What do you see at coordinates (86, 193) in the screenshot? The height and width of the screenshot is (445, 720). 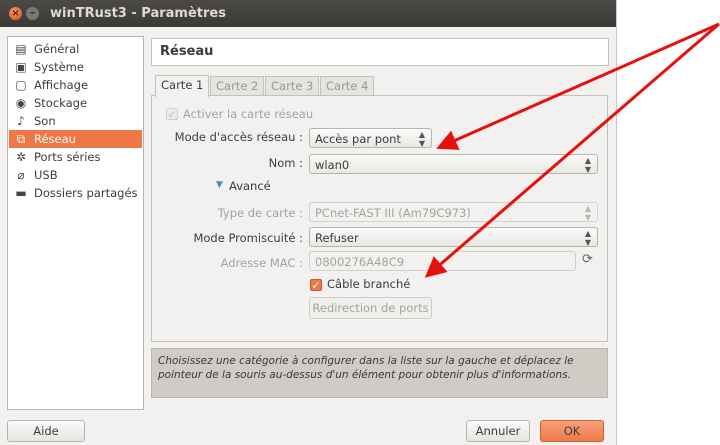 I see `sidebar-item-label: Dossiers partagés` at bounding box center [86, 193].